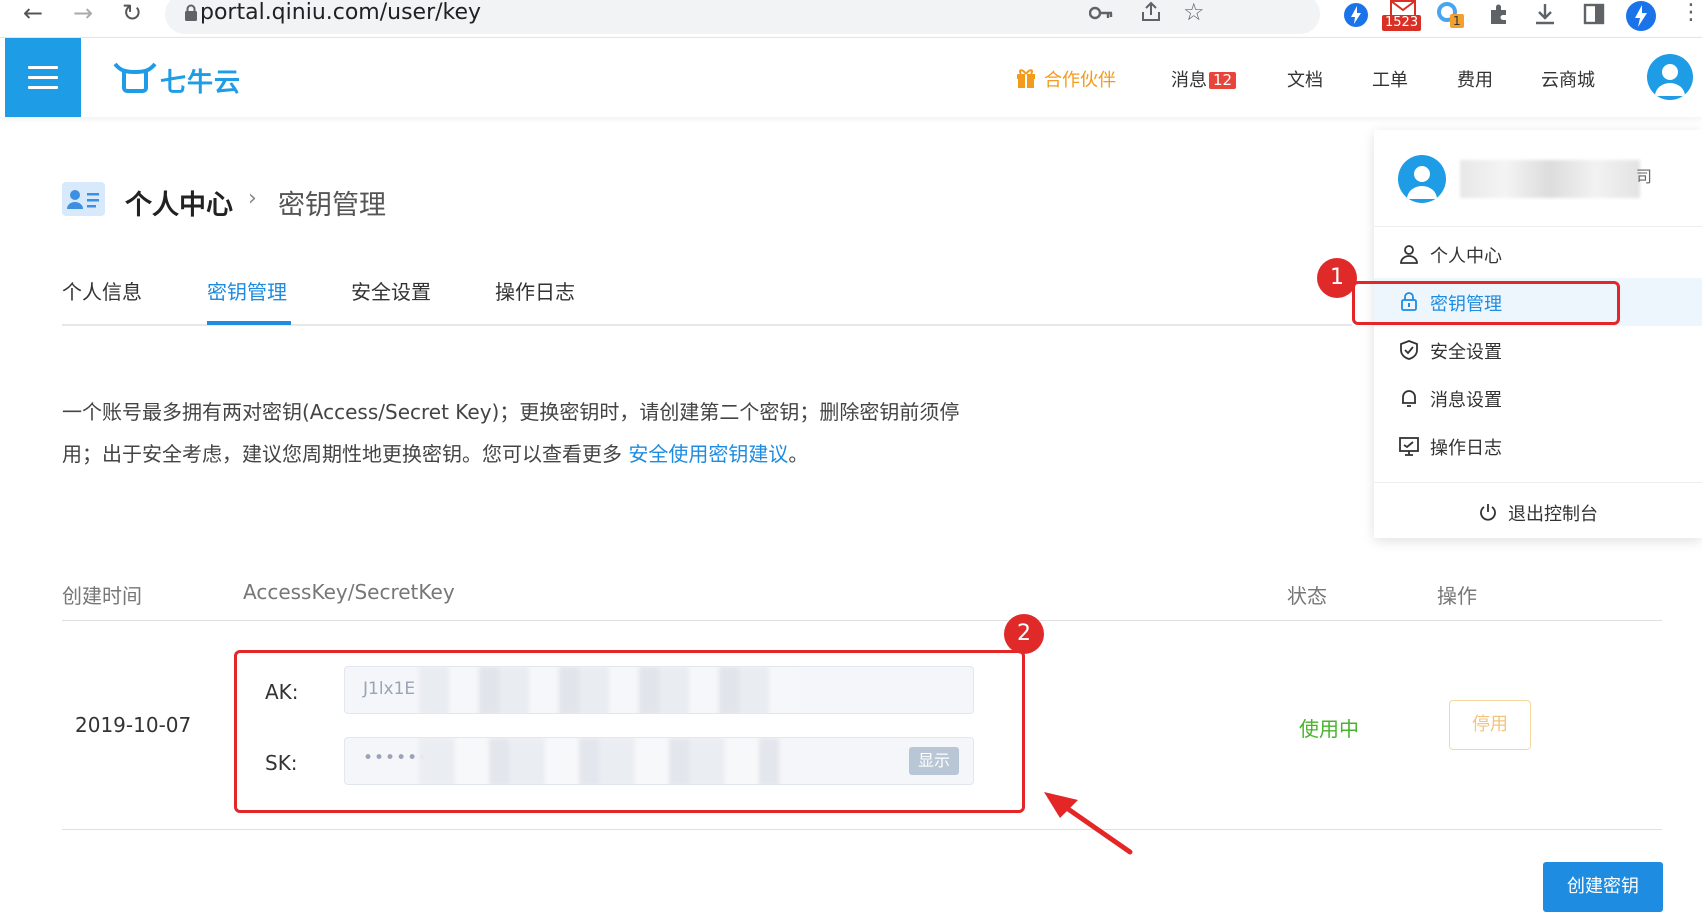 The width and height of the screenshot is (1702, 923). What do you see at coordinates (742, 17) in the screenshot?
I see `address-bar: portal.qiniu.com/user/key ☆` at bounding box center [742, 17].